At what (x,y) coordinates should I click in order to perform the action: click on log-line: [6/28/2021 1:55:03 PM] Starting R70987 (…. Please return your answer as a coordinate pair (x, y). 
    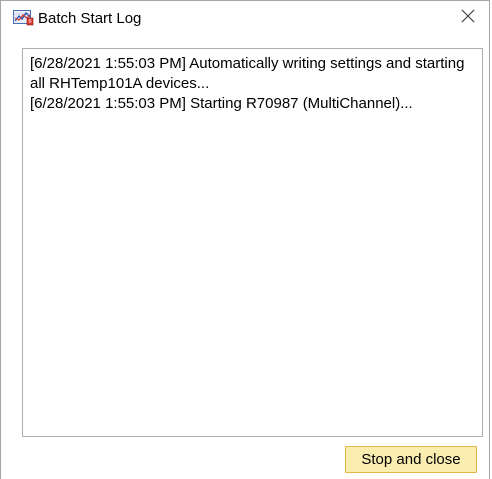
    Looking at the image, I should click on (221, 103).